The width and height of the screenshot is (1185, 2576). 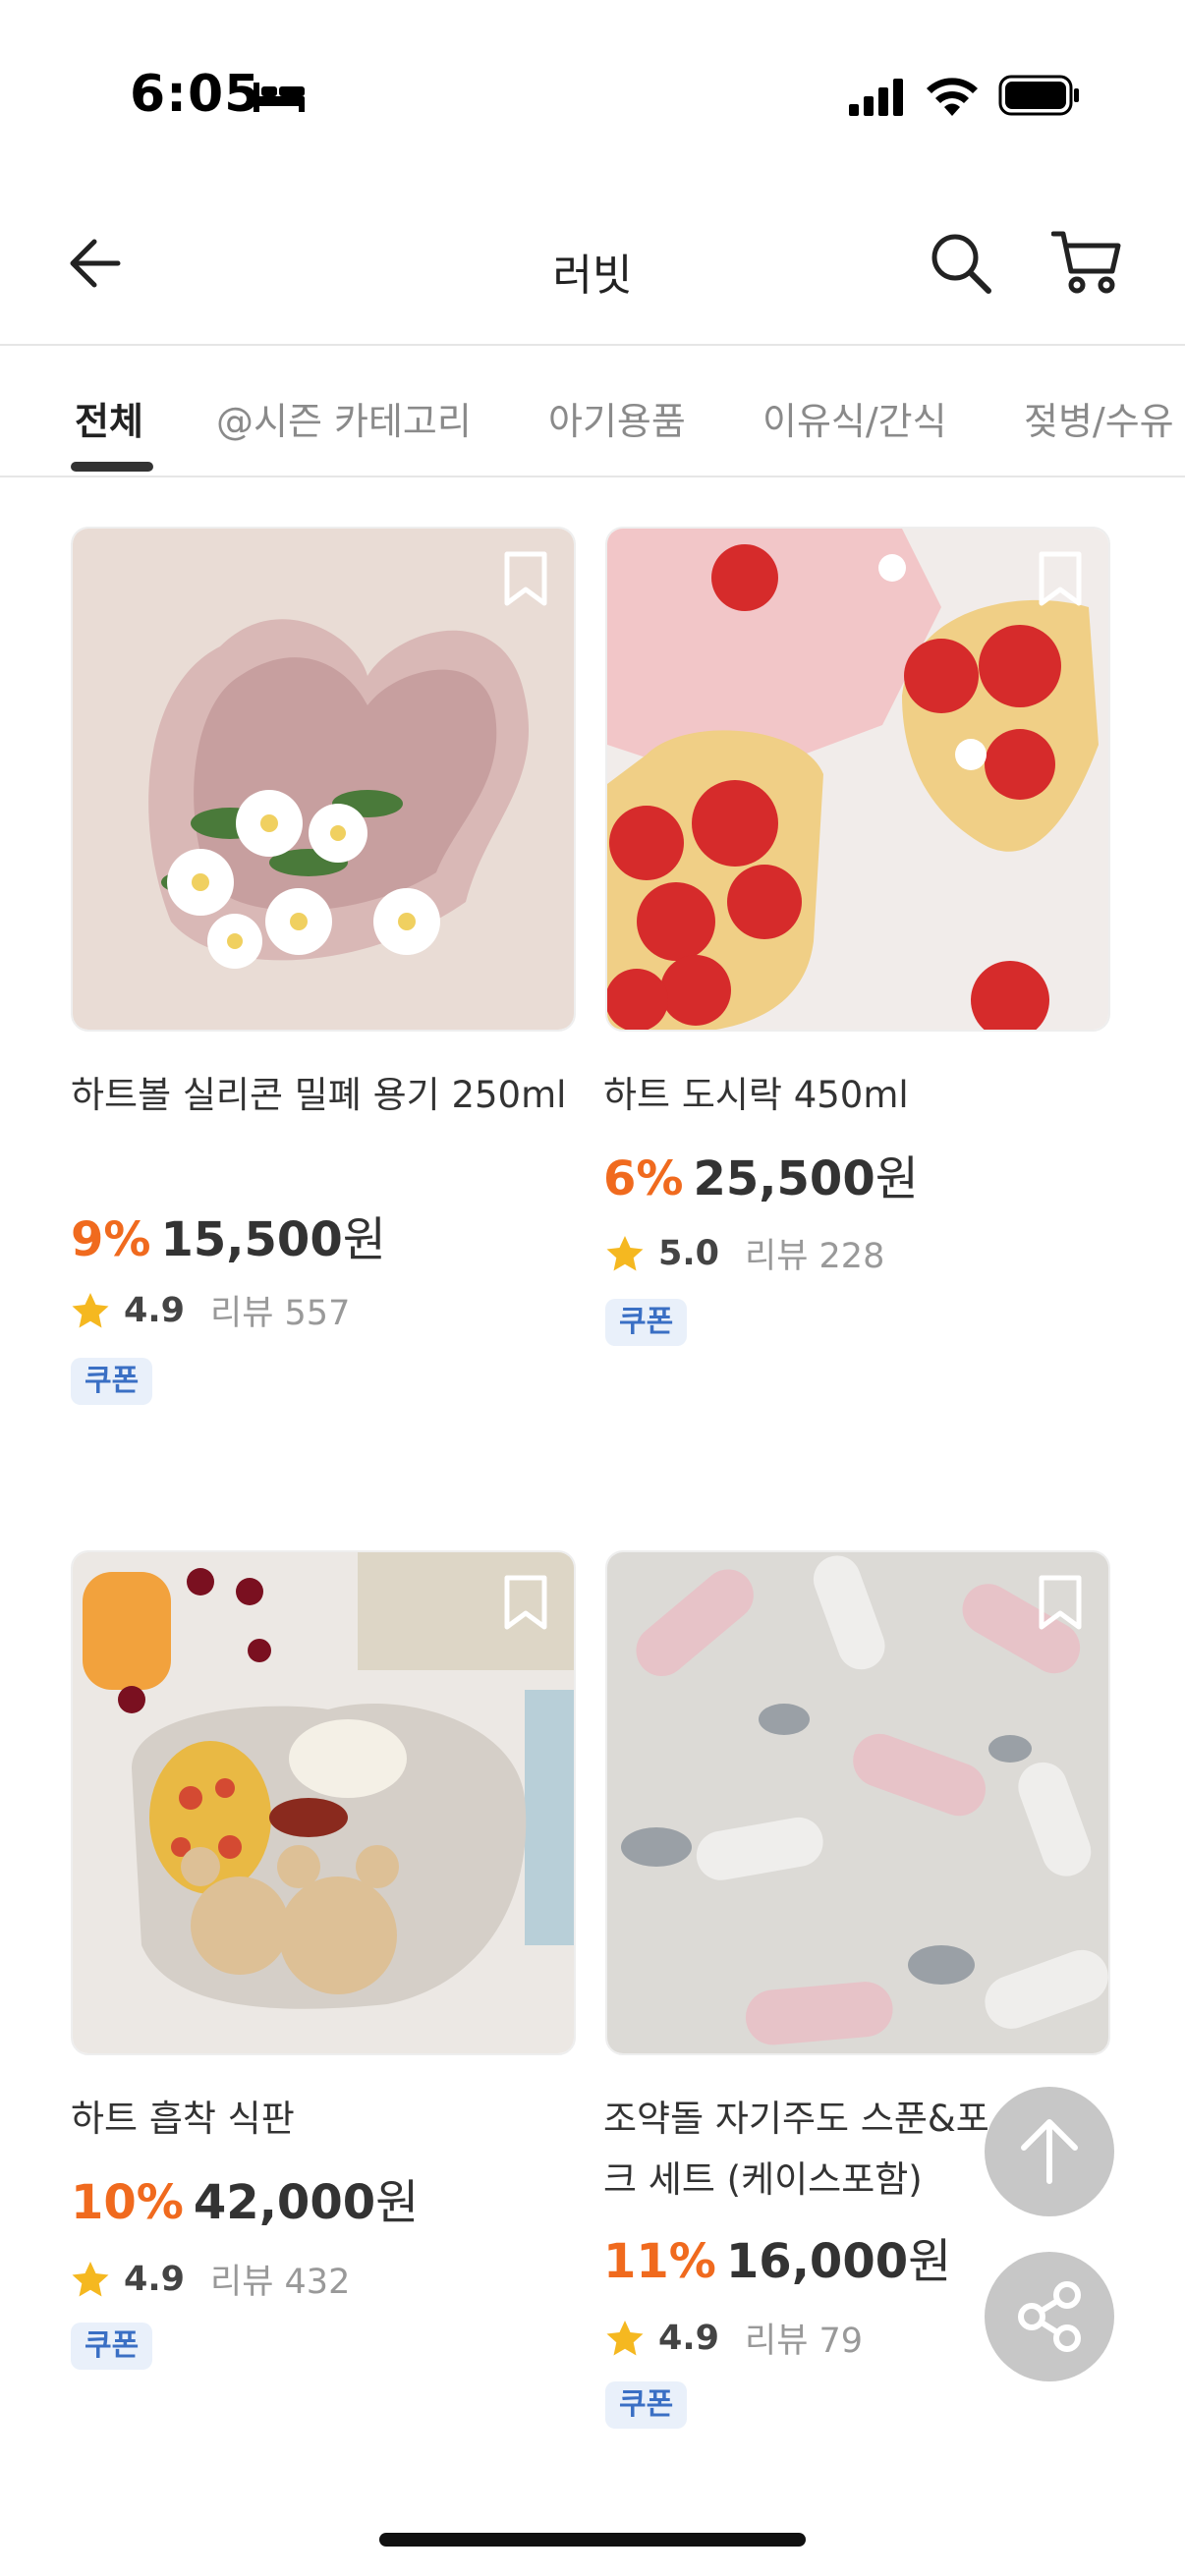 What do you see at coordinates (805, 2341) in the screenshot?
I see `review-count: 리뷰 79` at bounding box center [805, 2341].